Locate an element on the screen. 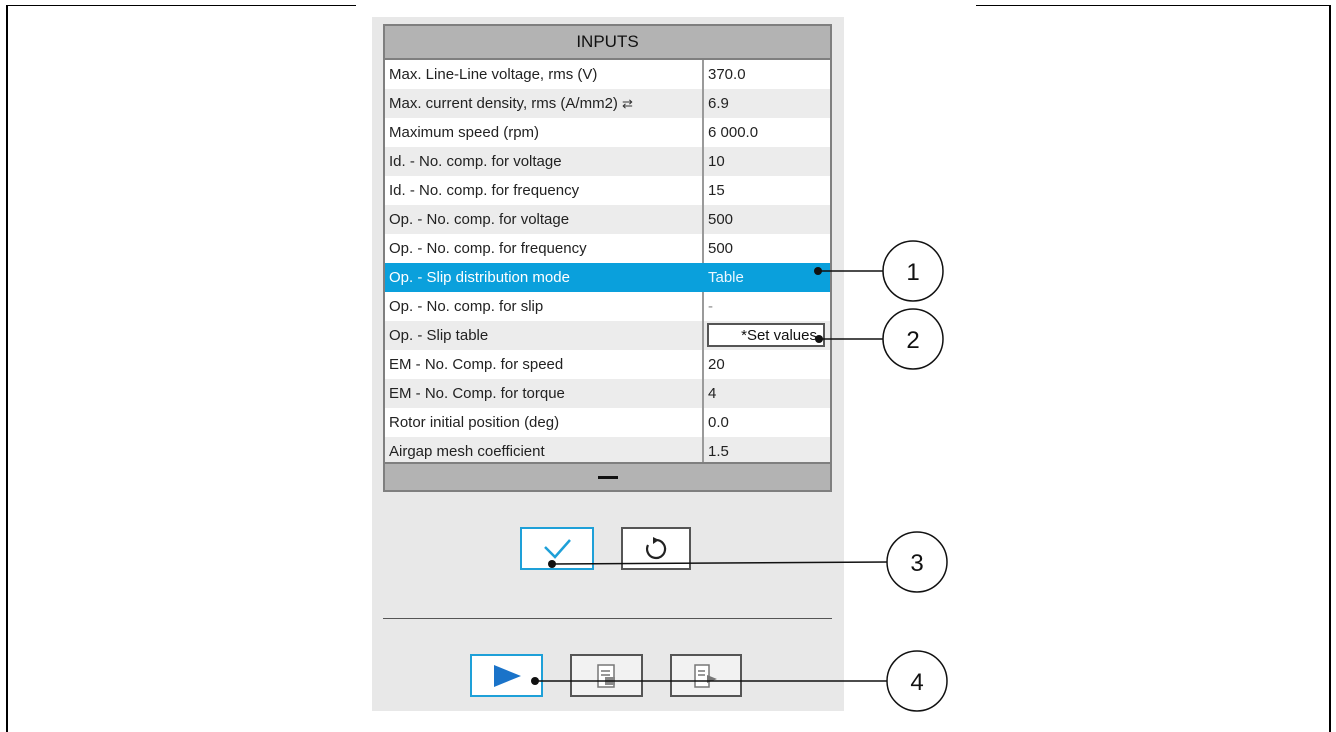 Image resolution: width=1336 pixels, height=732 pixels. callout-number: 3 is located at coordinates (916, 563).